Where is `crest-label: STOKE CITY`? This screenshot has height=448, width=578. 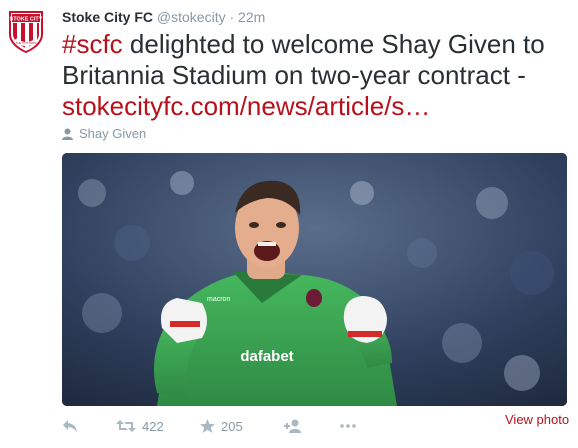 crest-label: STOKE CITY is located at coordinates (26, 20).